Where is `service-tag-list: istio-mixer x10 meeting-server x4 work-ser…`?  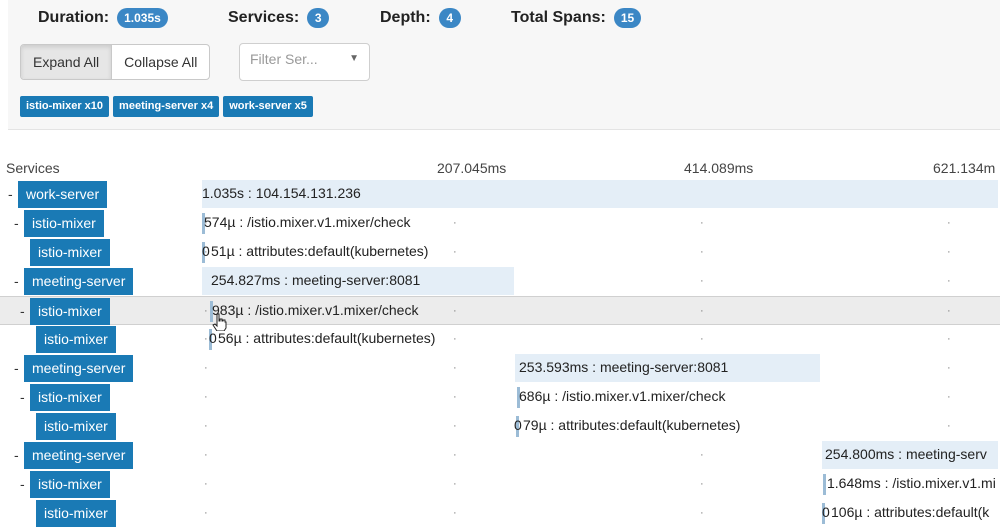 service-tag-list: istio-mixer x10 meeting-server x4 work-ser… is located at coordinates (166, 106).